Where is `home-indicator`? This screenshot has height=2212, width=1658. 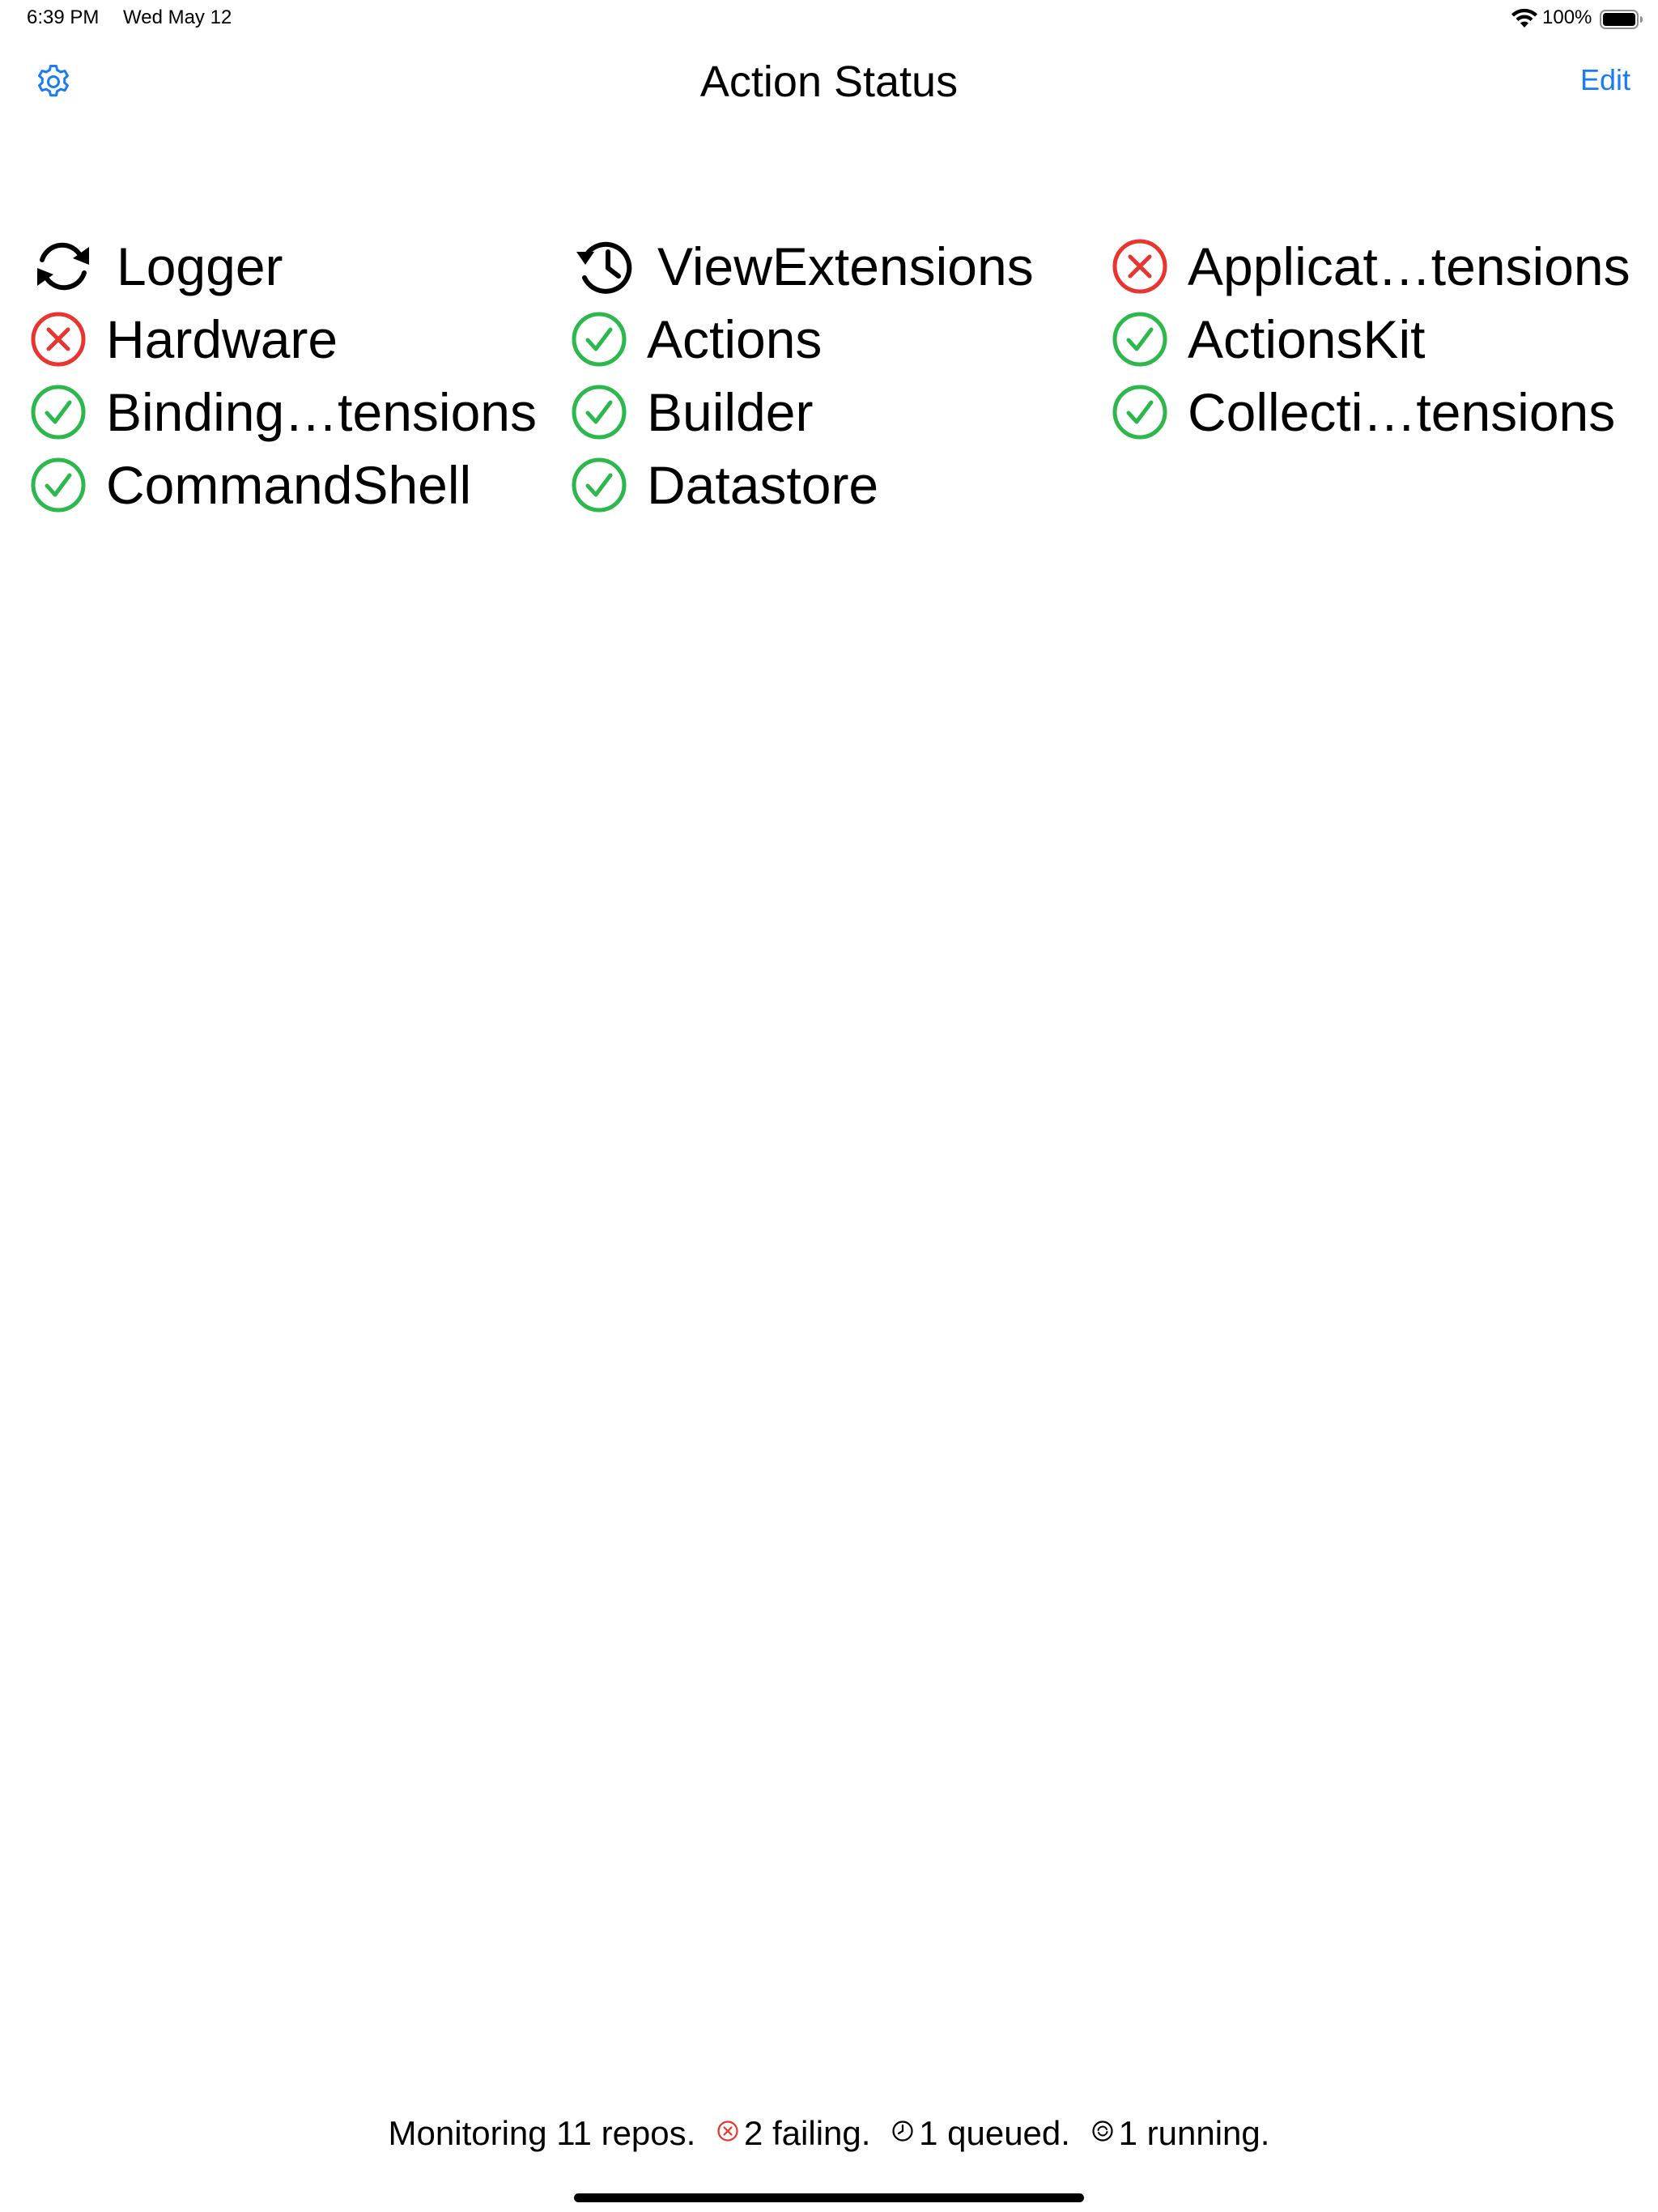 home-indicator is located at coordinates (829, 2198).